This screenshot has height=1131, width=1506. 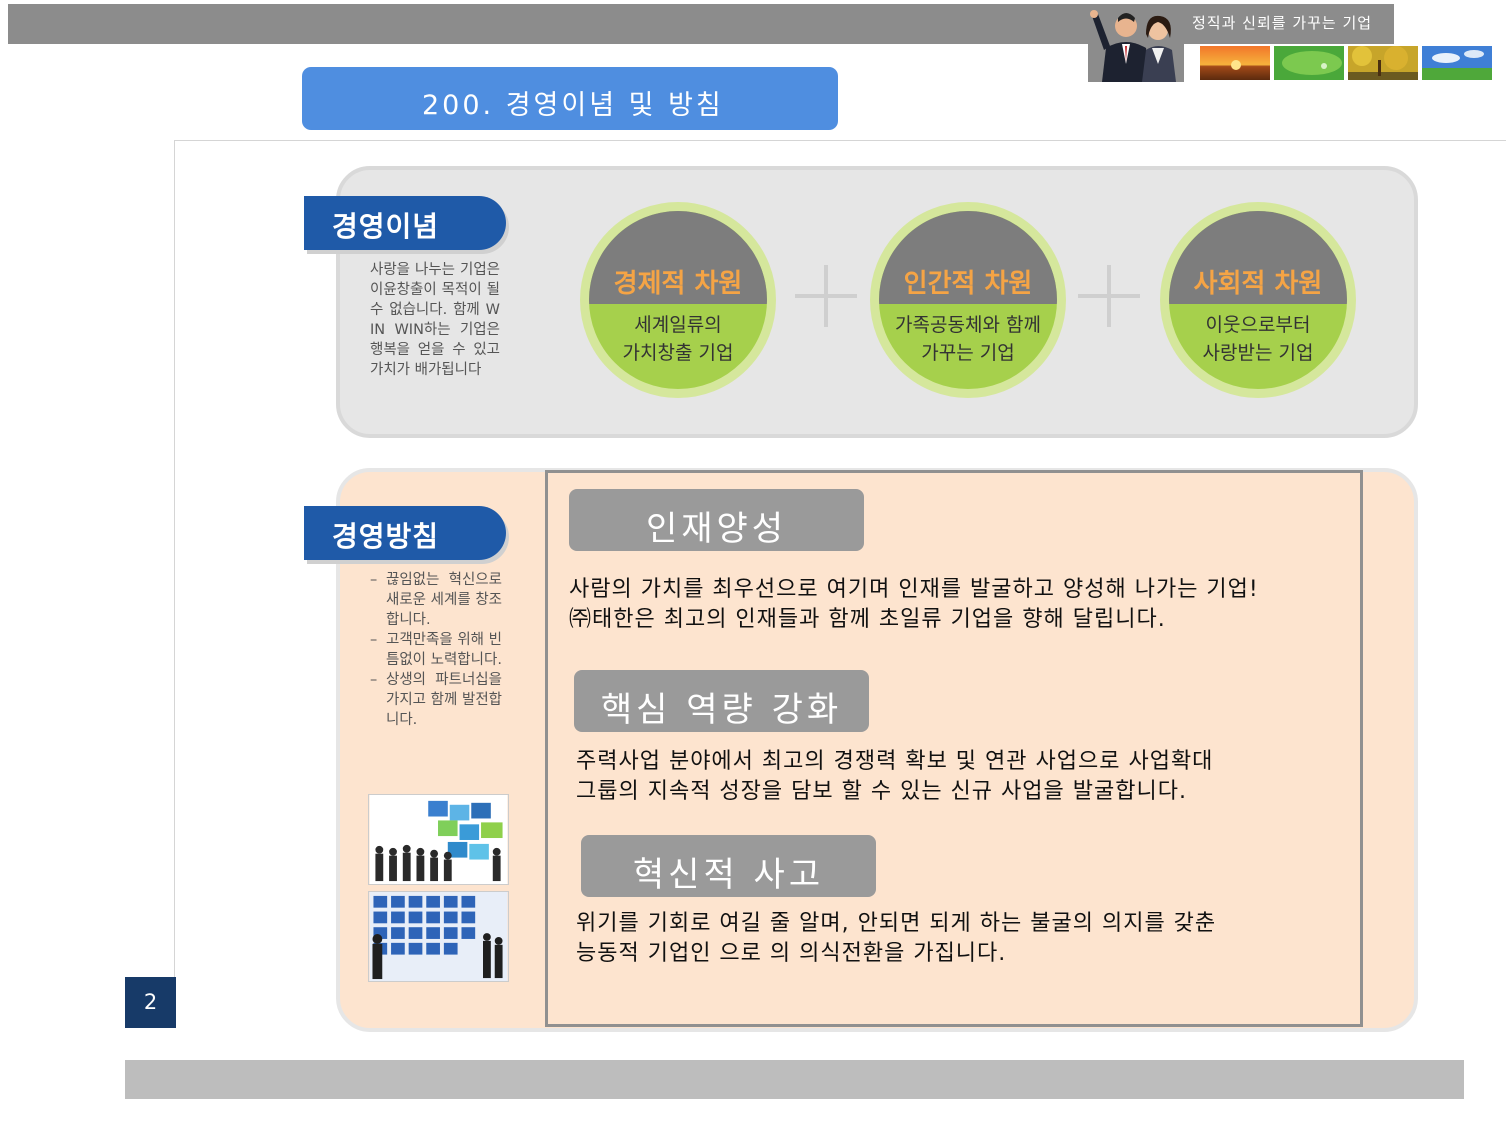 I want to click on policy-tab-label: 경영방침, so click(x=386, y=536).